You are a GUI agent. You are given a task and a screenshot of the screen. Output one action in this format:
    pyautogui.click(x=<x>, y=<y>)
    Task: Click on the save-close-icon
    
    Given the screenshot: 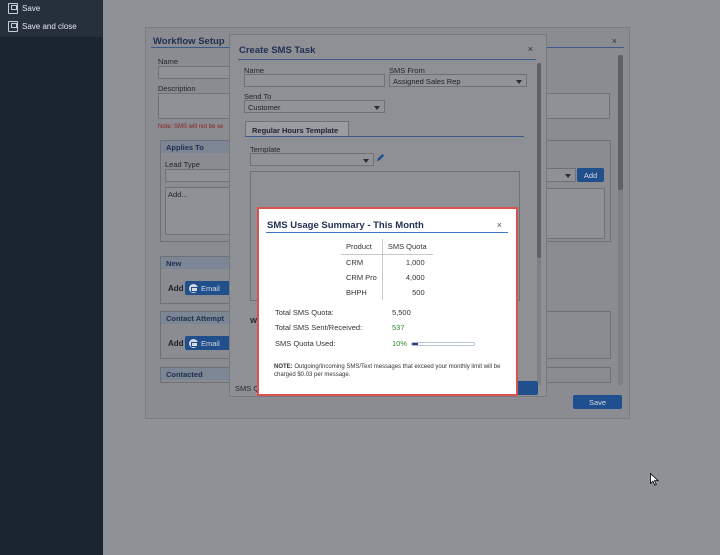 What is the action you would take?
    pyautogui.click(x=13, y=26)
    